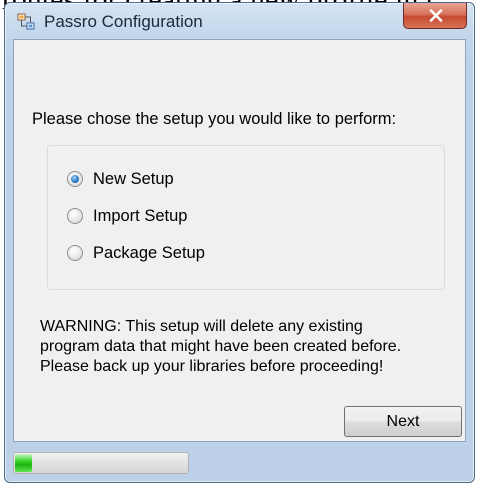 Image resolution: width=477 pixels, height=485 pixels. Describe the element at coordinates (149, 252) in the screenshot. I see `option-label: Package Setup` at that location.